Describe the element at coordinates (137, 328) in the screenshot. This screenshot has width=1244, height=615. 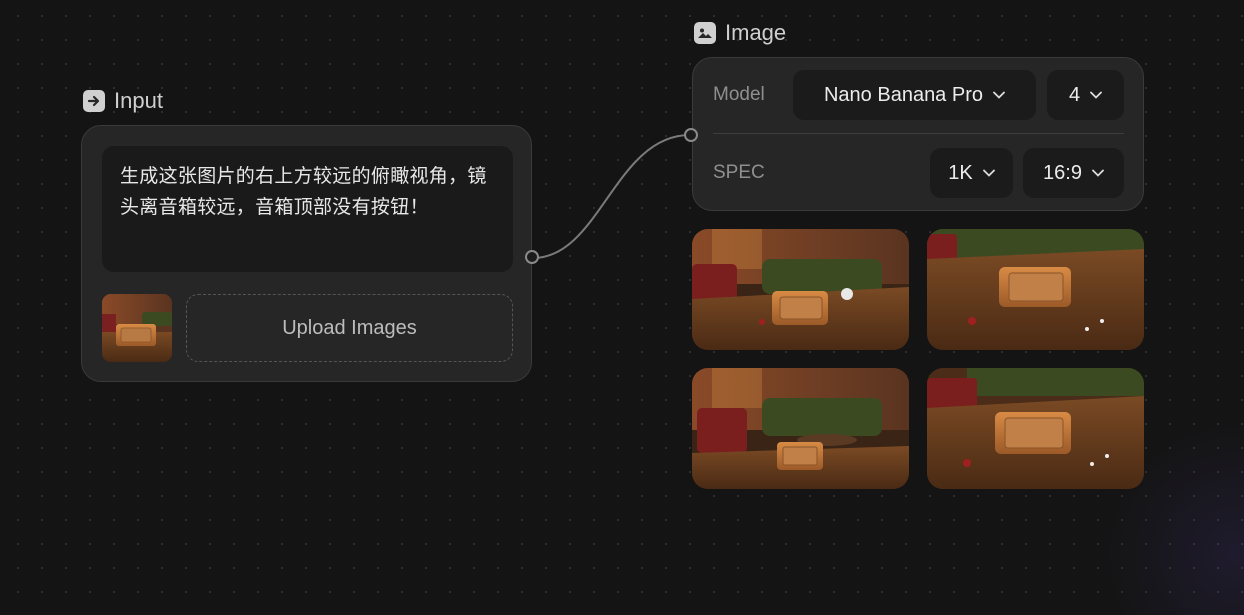
I see `reference-thumbnail` at that location.